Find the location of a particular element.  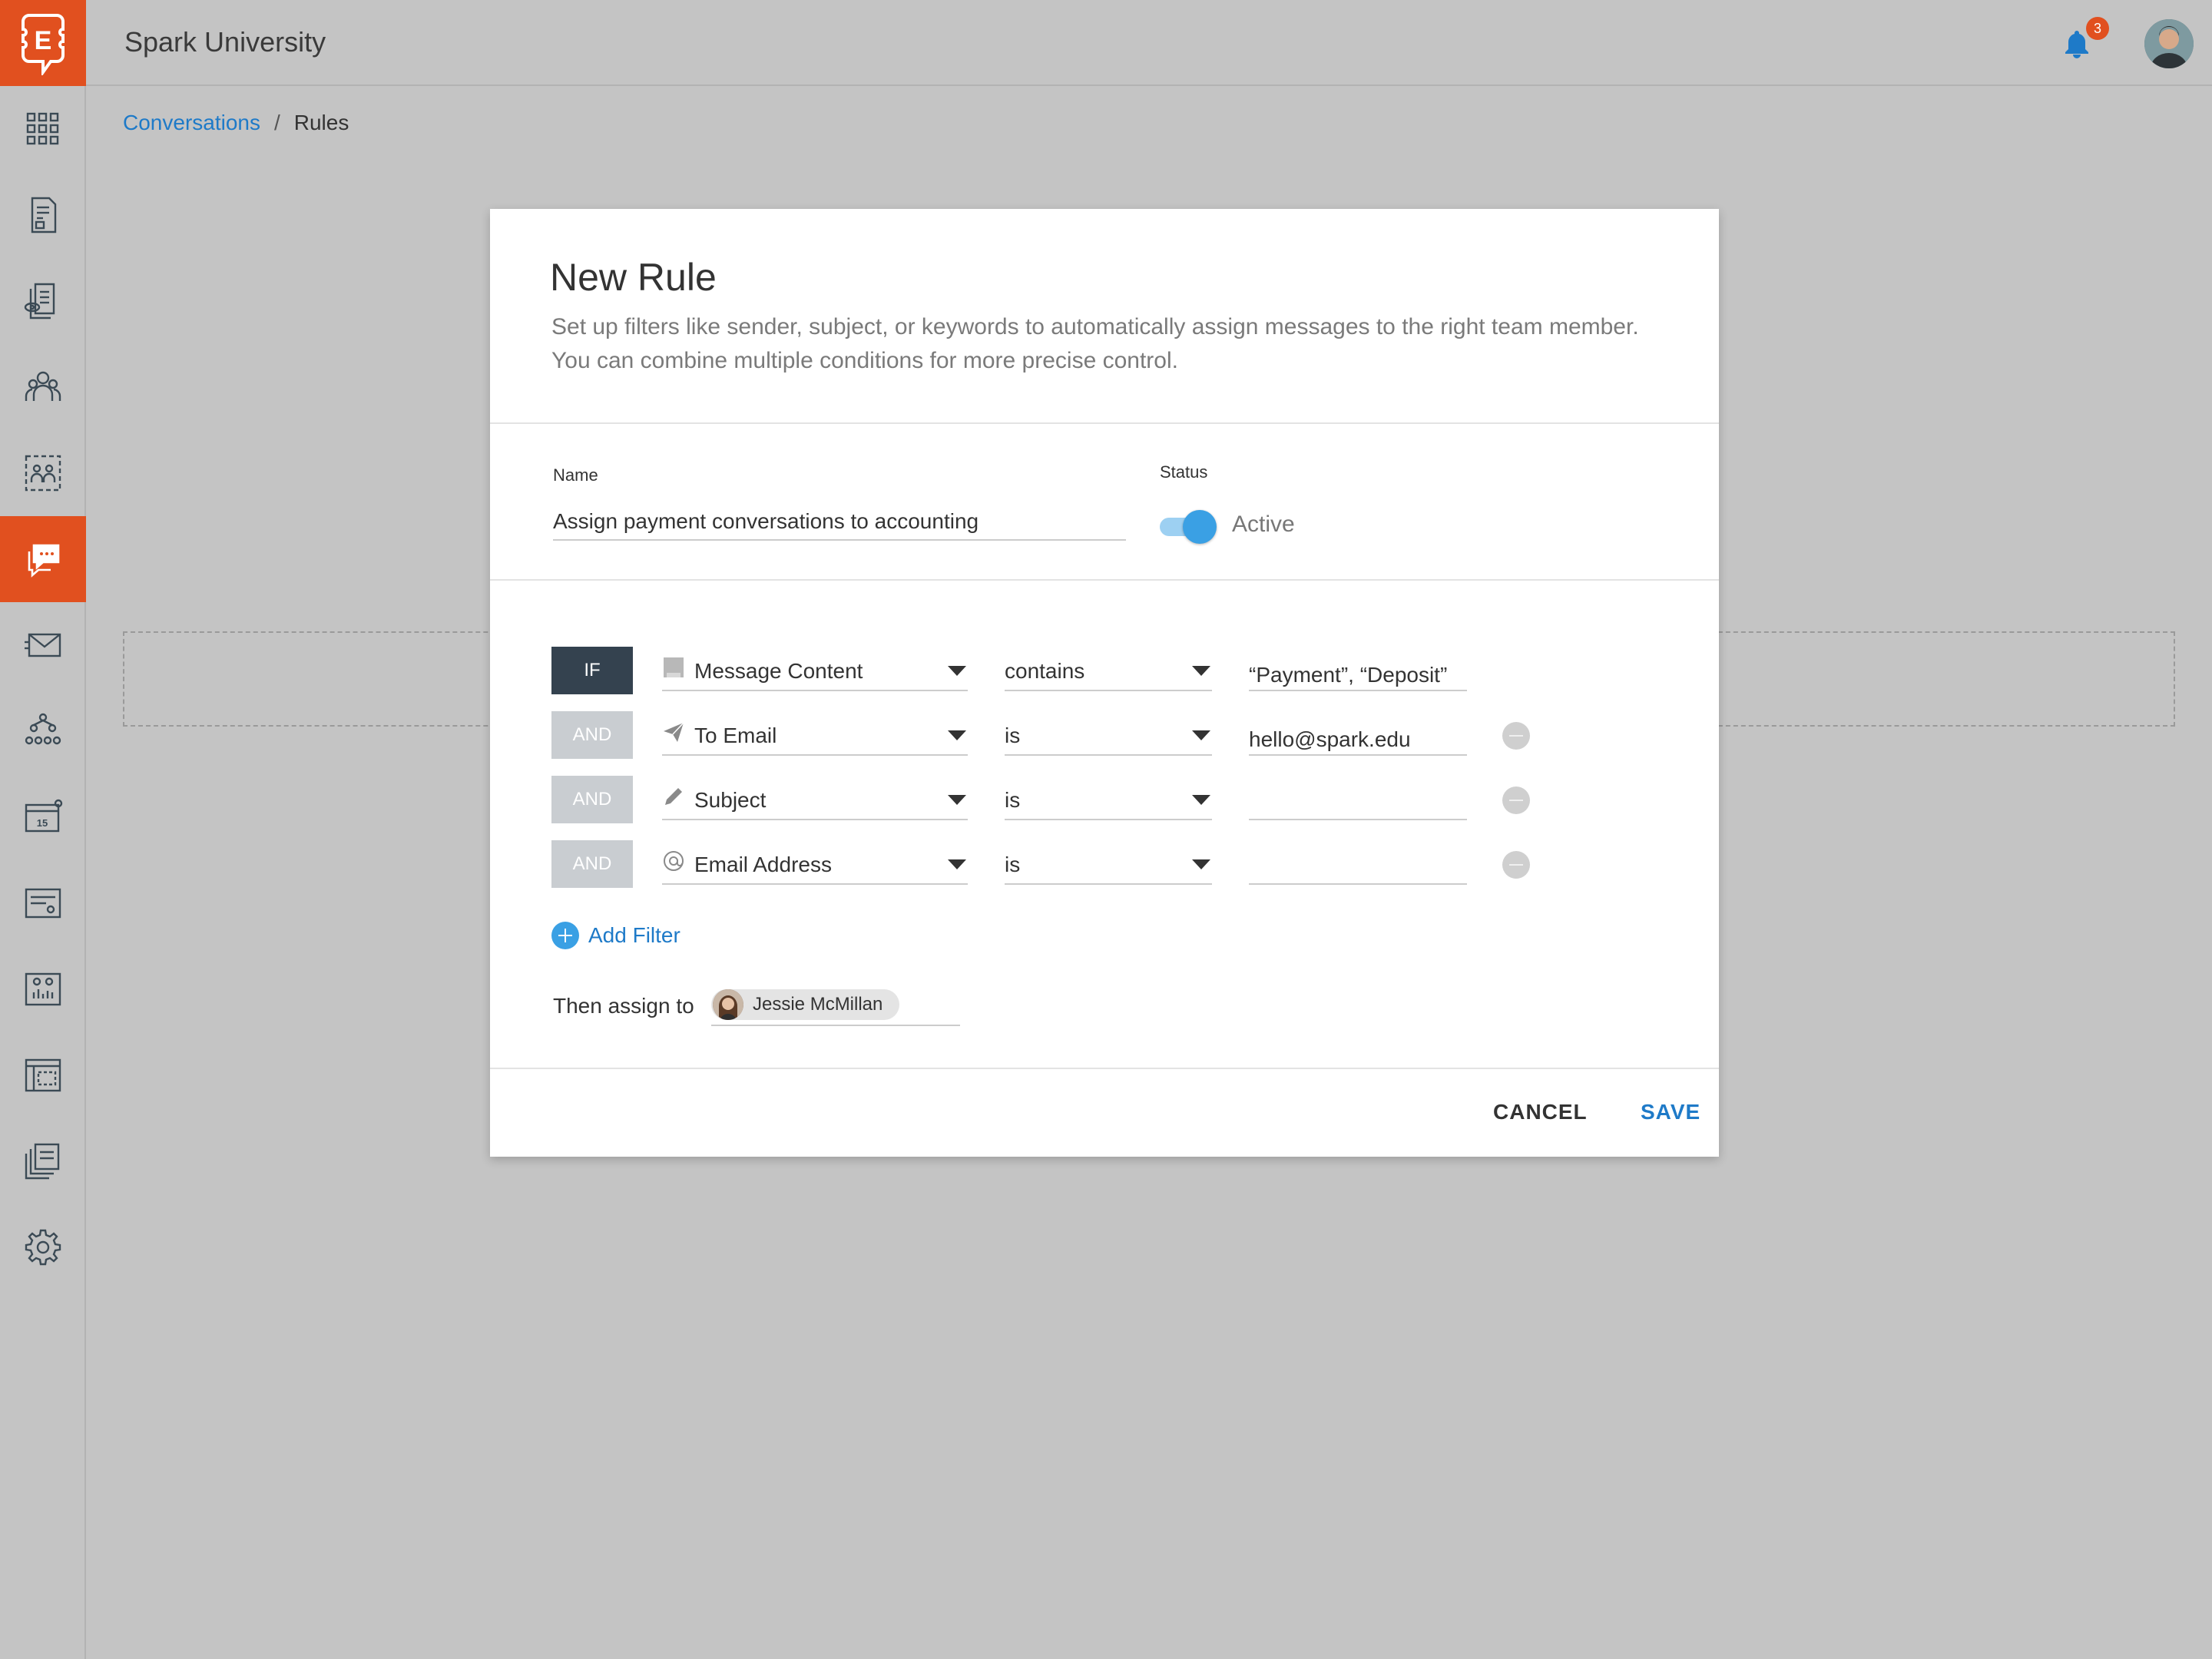

conversations-icon is located at coordinates (44, 561).